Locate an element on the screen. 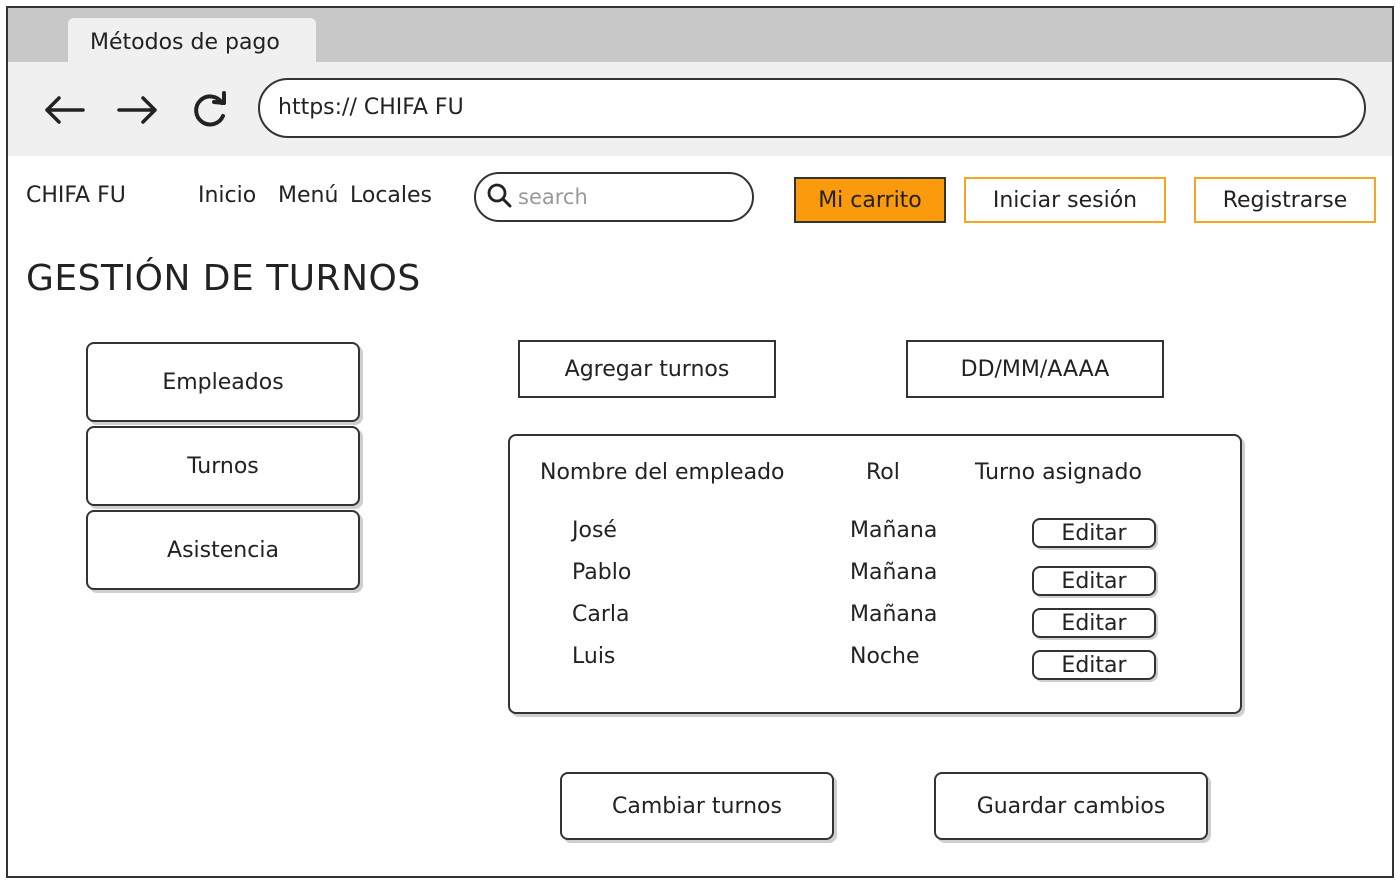  login-button: Iniciar sesión is located at coordinates (1065, 200).